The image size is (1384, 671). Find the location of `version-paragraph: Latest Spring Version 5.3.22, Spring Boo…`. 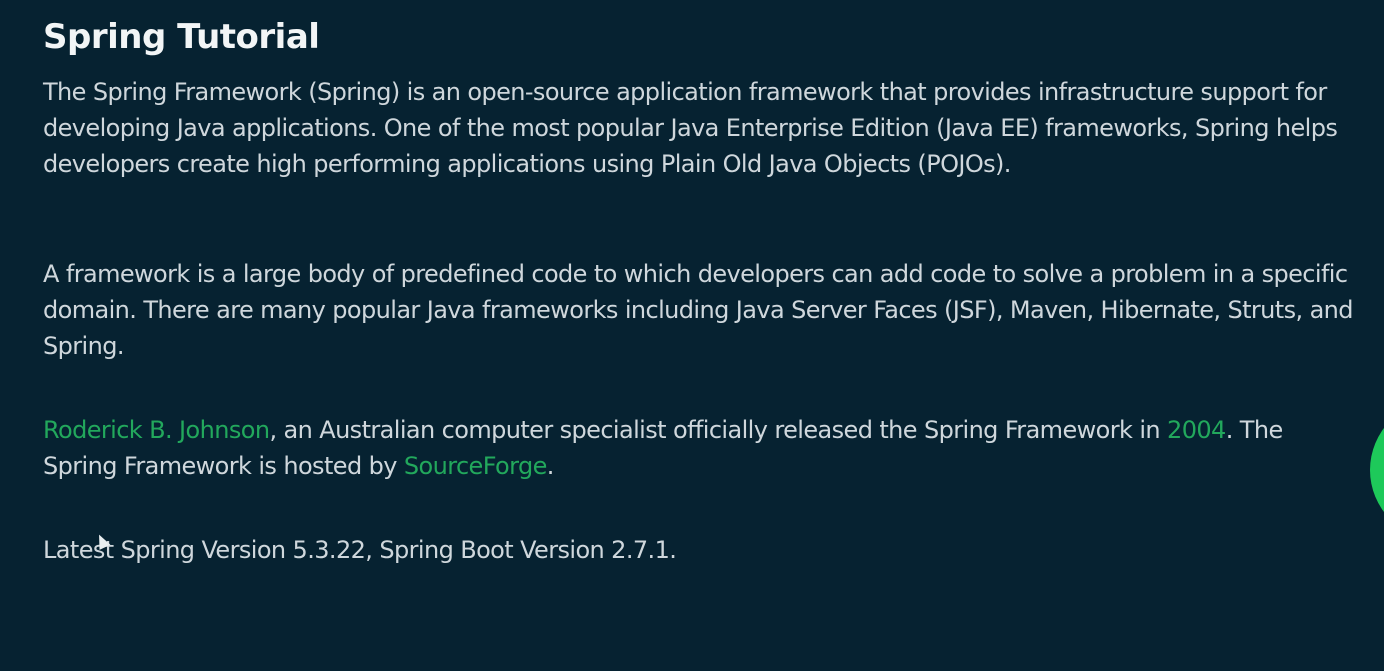

version-paragraph: Latest Spring Version 5.3.22, Spring Boo… is located at coordinates (360, 550).